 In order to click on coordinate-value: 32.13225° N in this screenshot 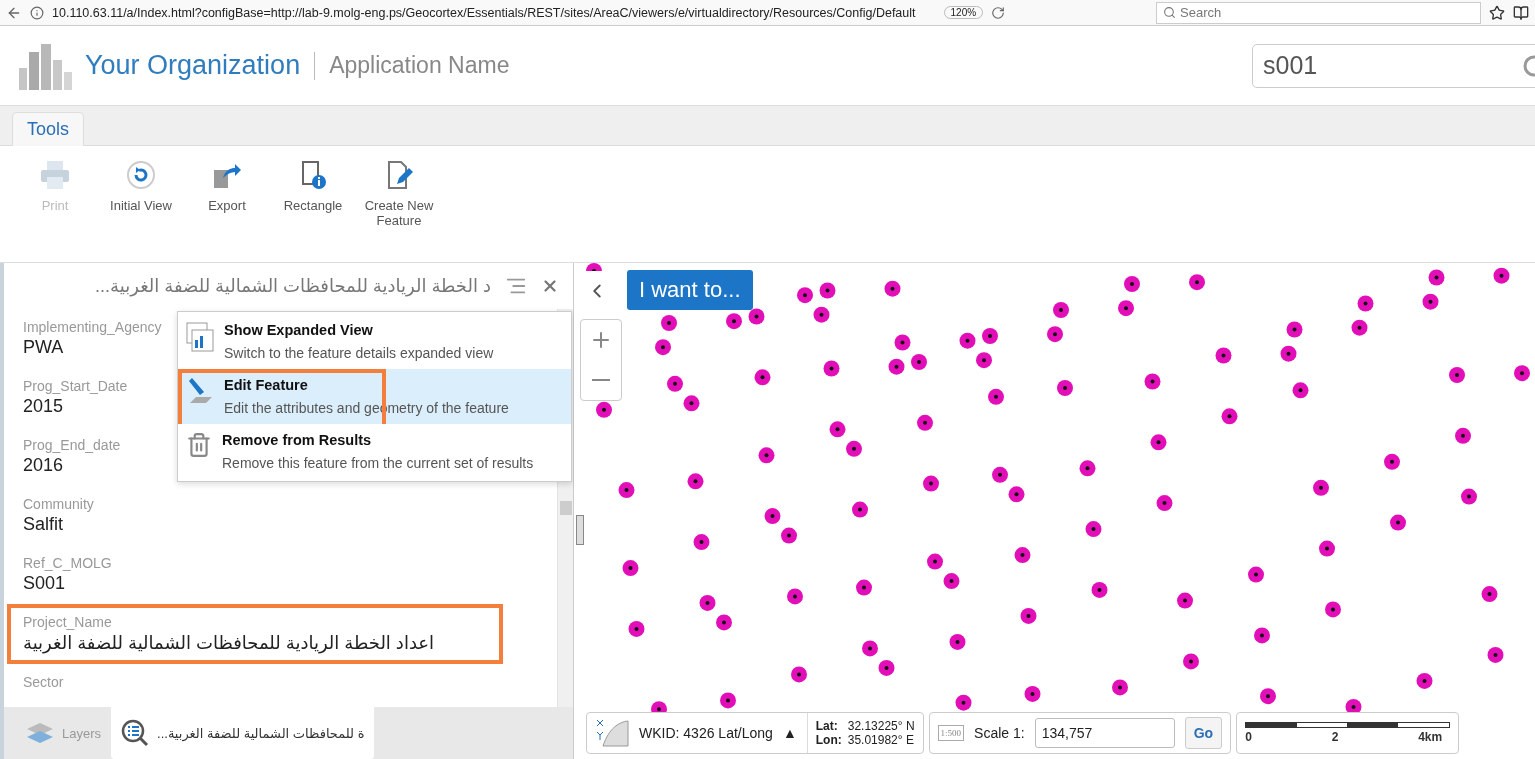, I will do `click(881, 726)`.